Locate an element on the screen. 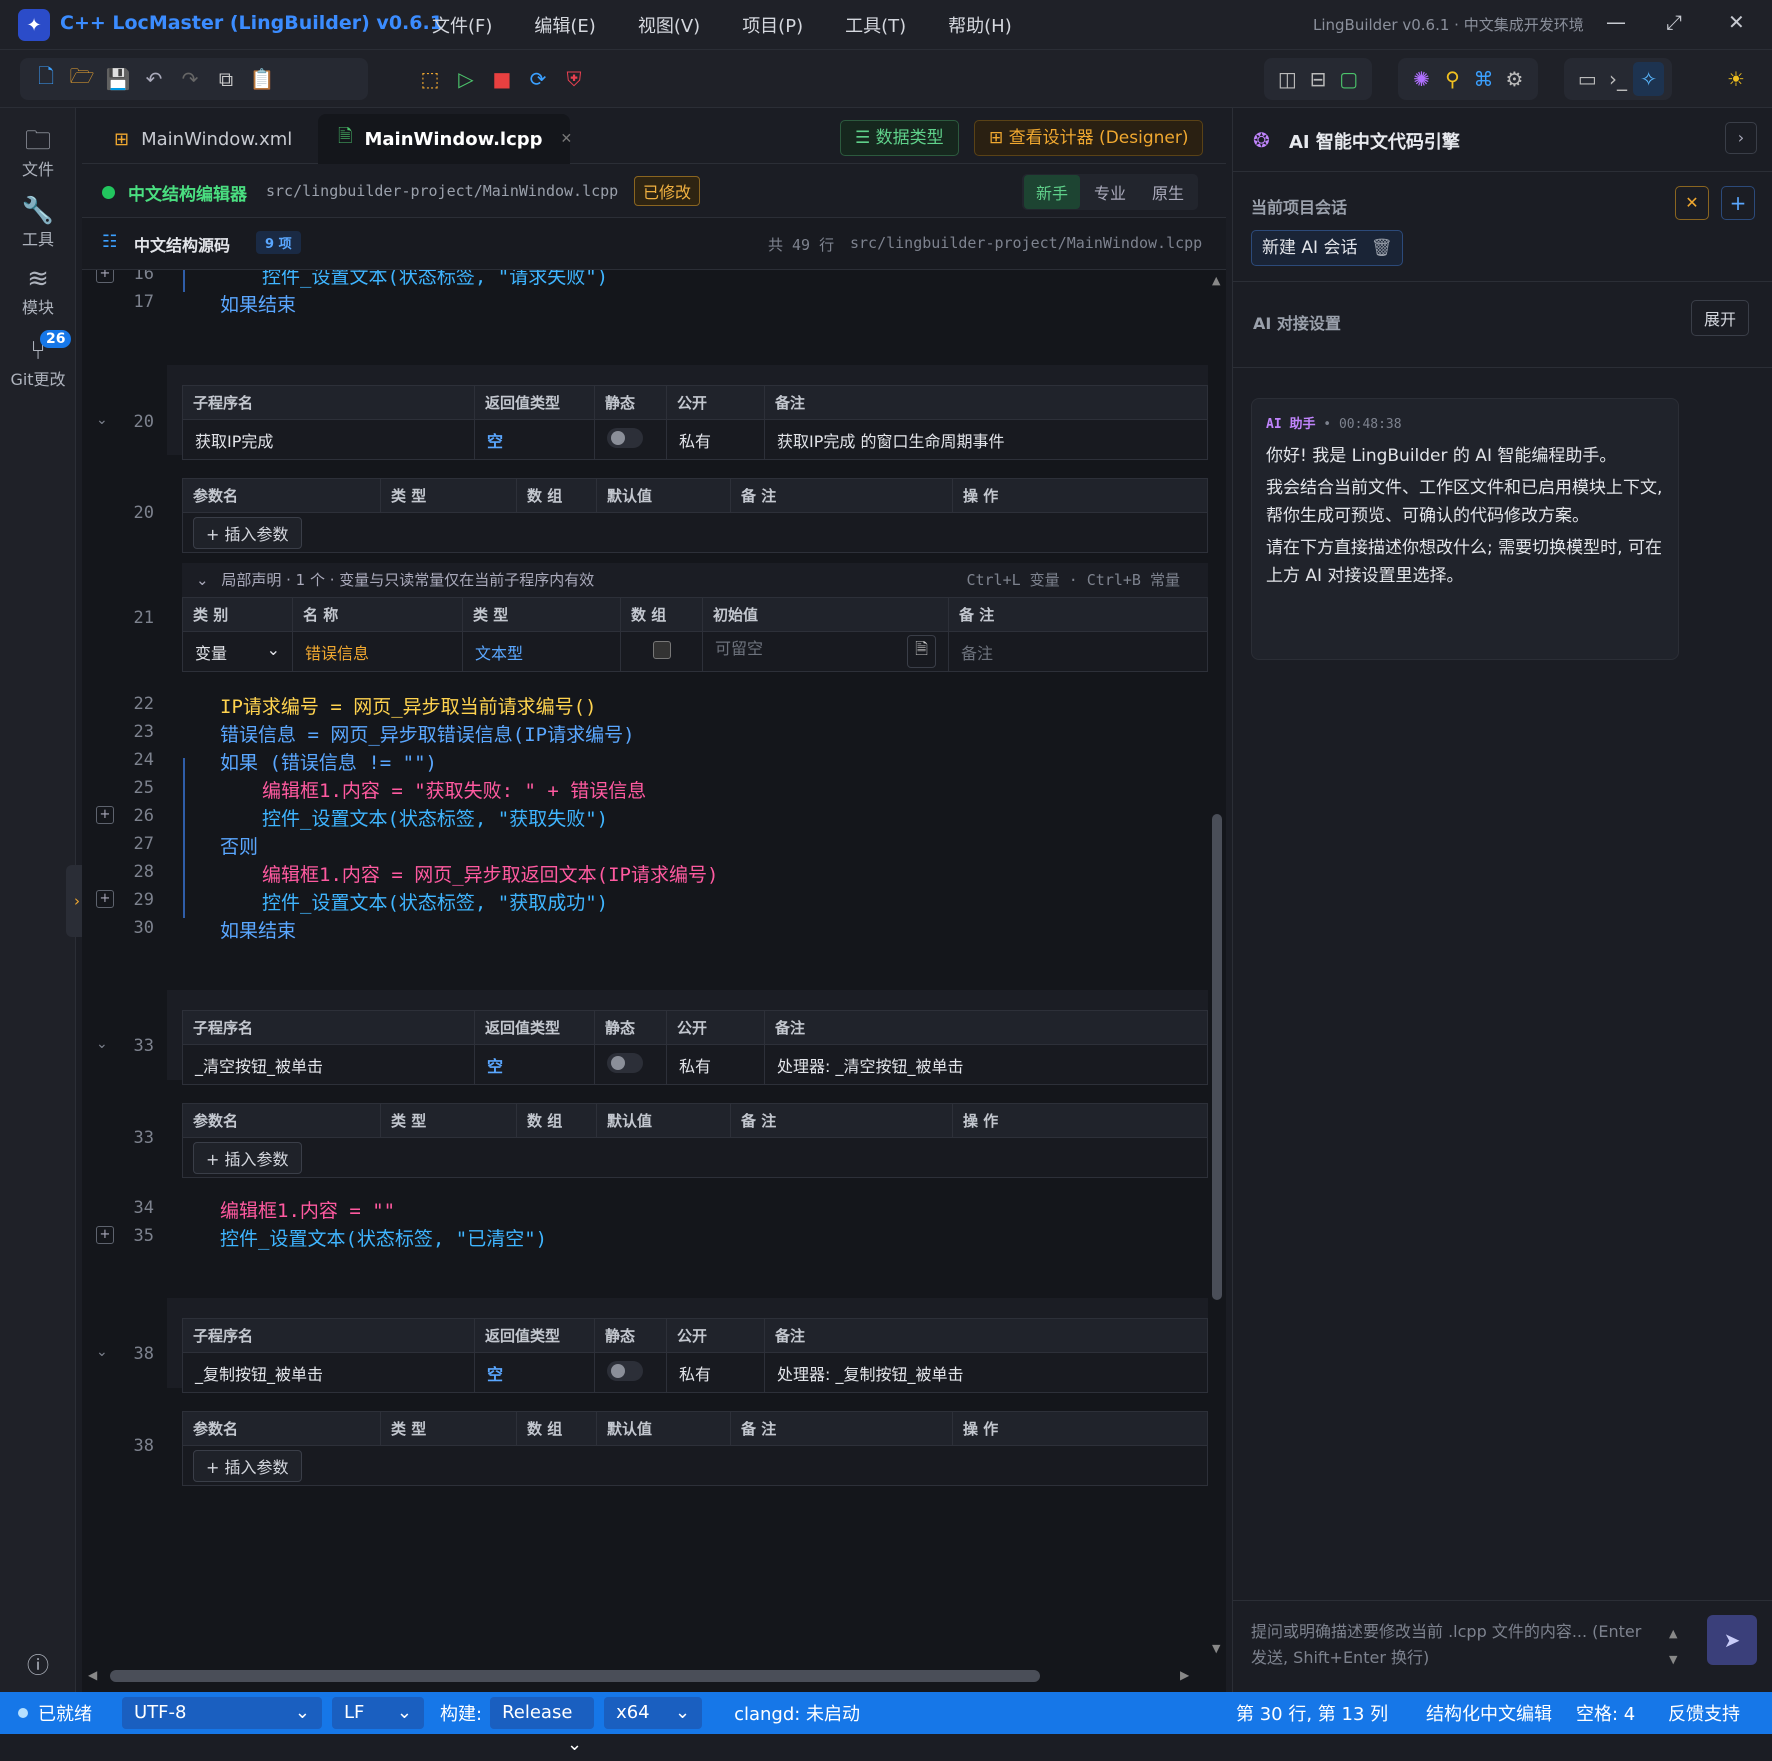  scroll-right-icon: ▶ is located at coordinates (1184, 1675).